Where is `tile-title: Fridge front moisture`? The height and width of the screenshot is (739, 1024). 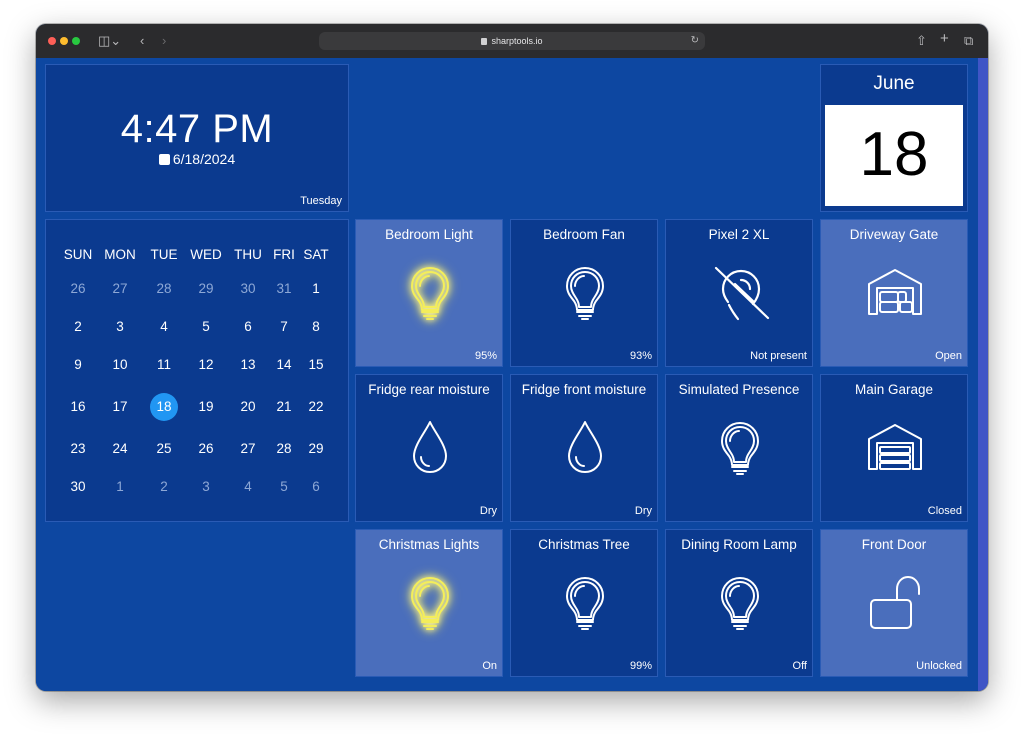
tile-title: Fridge front moisture is located at coordinates (584, 389).